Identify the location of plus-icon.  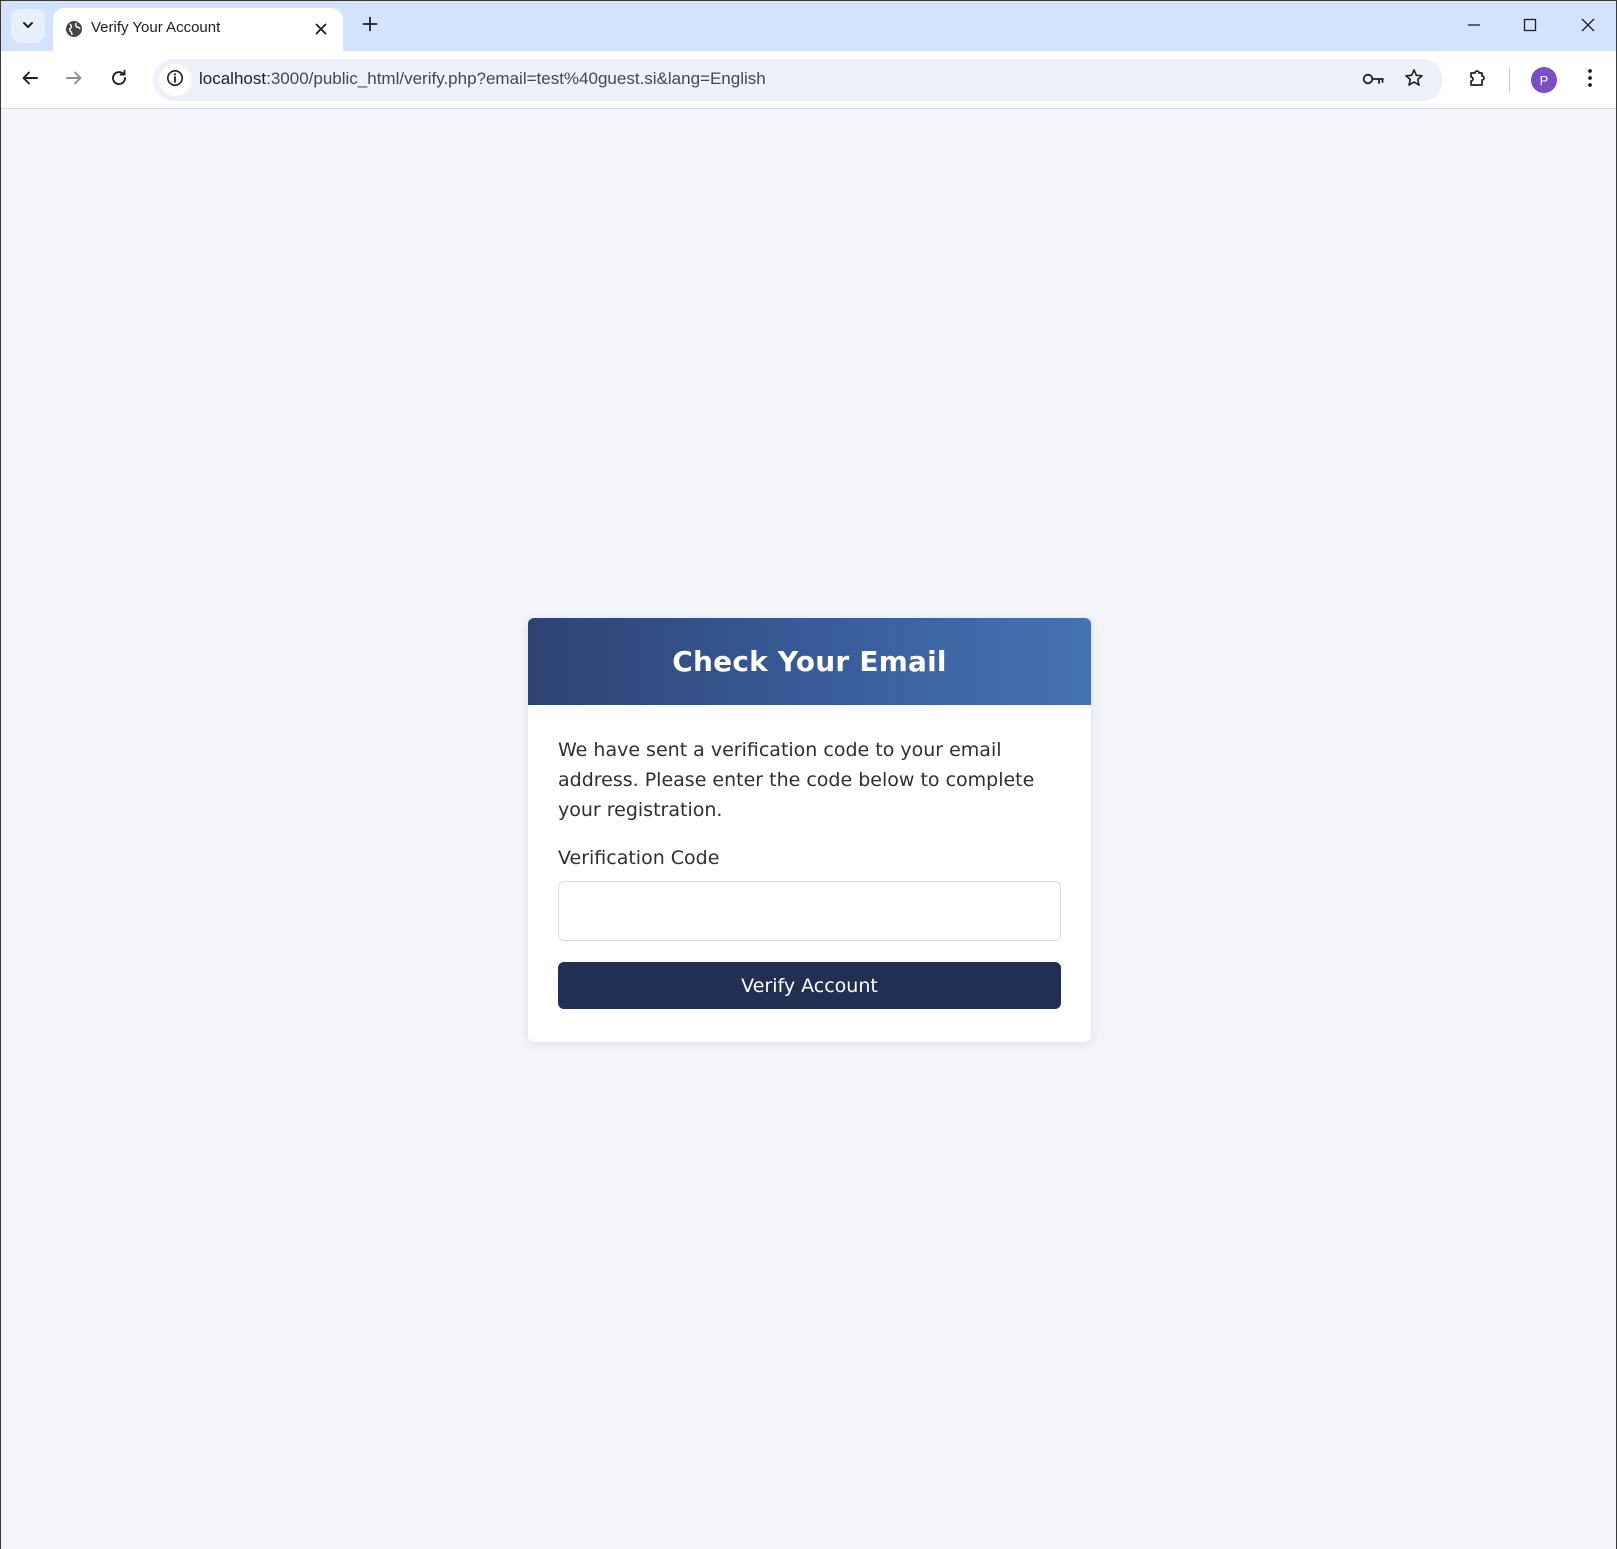
(370, 26).